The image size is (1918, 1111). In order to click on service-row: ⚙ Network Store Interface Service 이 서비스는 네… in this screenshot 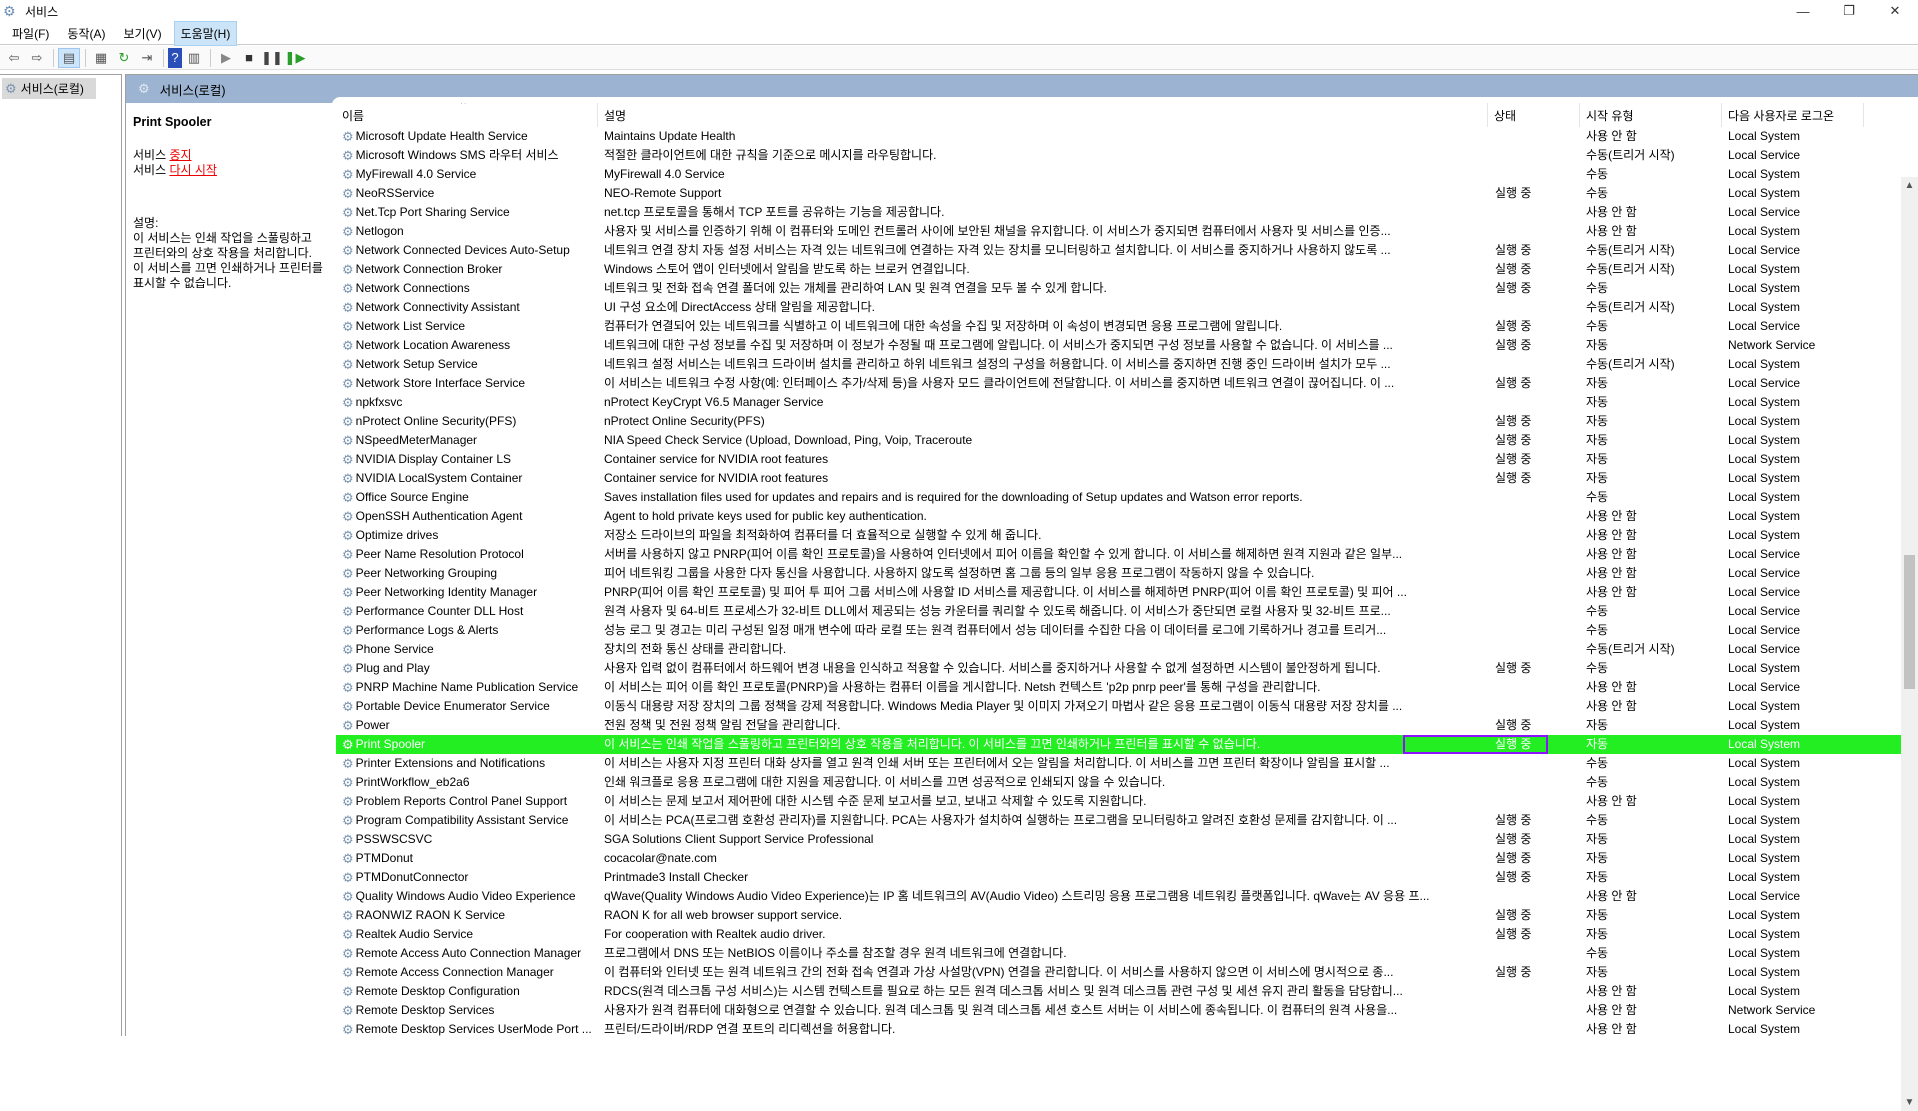, I will do `click(1118, 383)`.